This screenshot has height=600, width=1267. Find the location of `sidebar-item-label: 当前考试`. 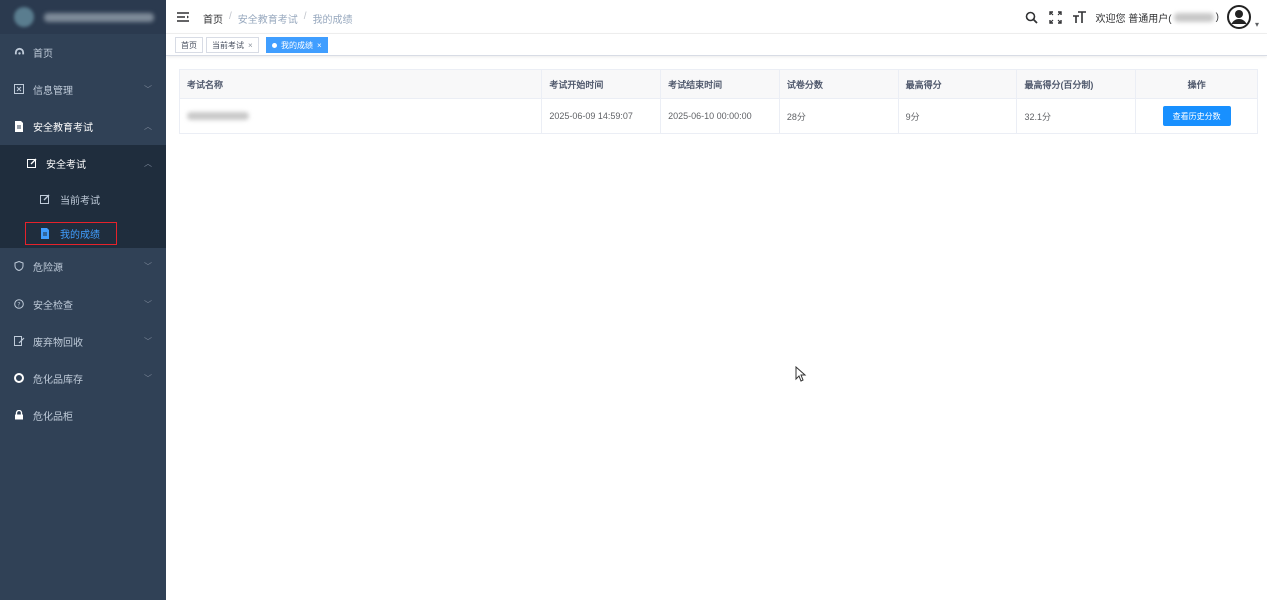

sidebar-item-label: 当前考试 is located at coordinates (80, 201).